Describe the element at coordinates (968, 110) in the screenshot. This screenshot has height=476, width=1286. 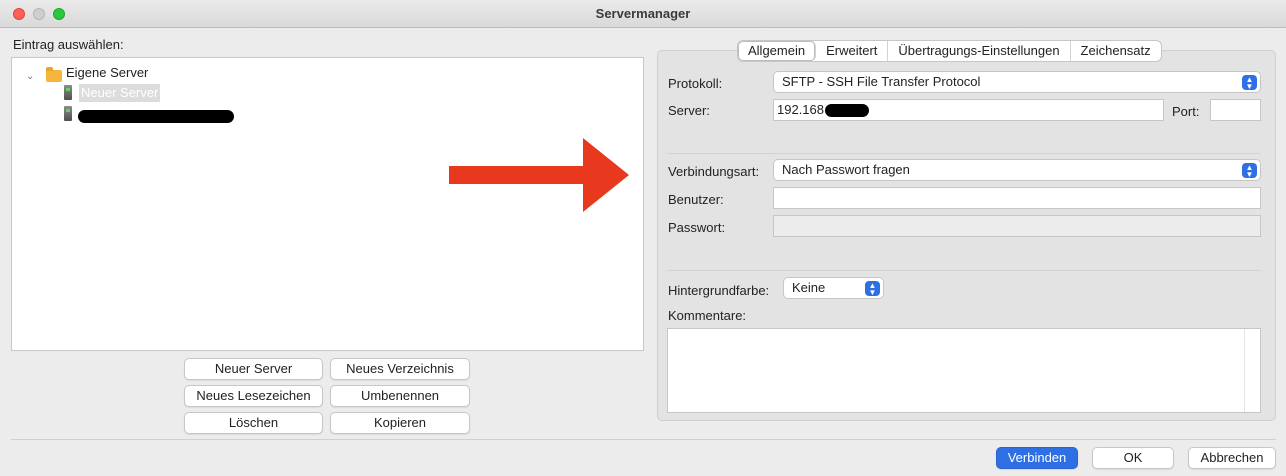
I see `server-input: 192.168` at that location.